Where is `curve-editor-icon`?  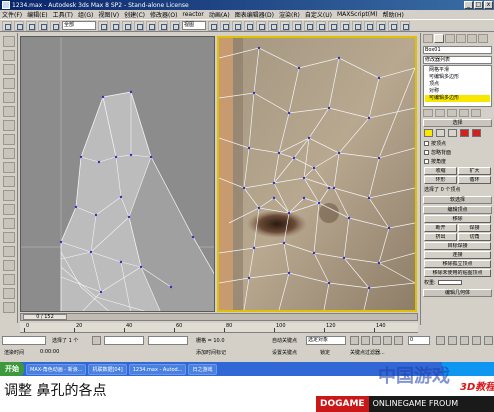 curve-editor-icon is located at coordinates (333, 25).